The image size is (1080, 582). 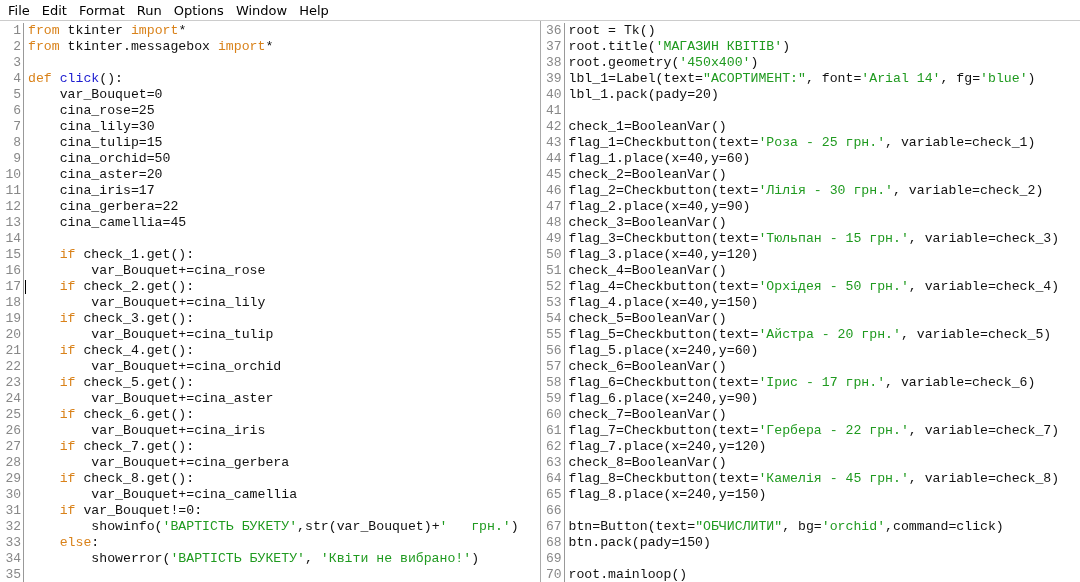 What do you see at coordinates (151, 47) in the screenshot?
I see `code-line: from tkinter.messagebox import*` at bounding box center [151, 47].